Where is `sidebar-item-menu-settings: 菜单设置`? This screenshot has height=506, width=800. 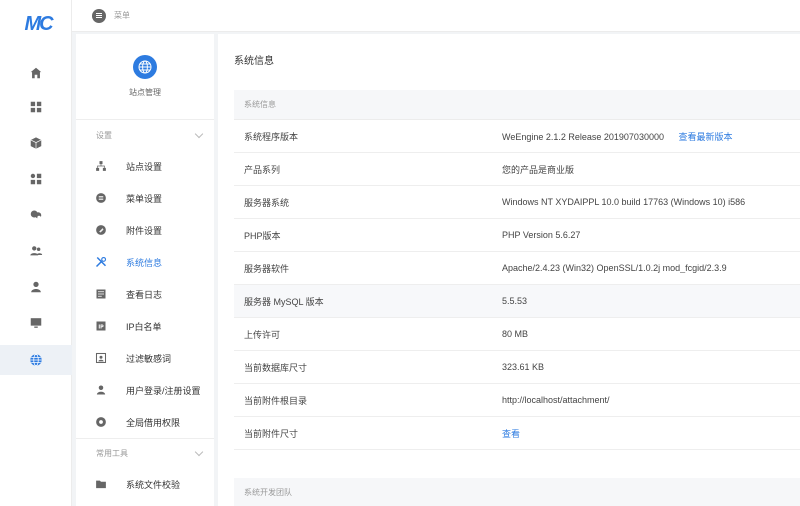 sidebar-item-menu-settings: 菜单设置 is located at coordinates (145, 198).